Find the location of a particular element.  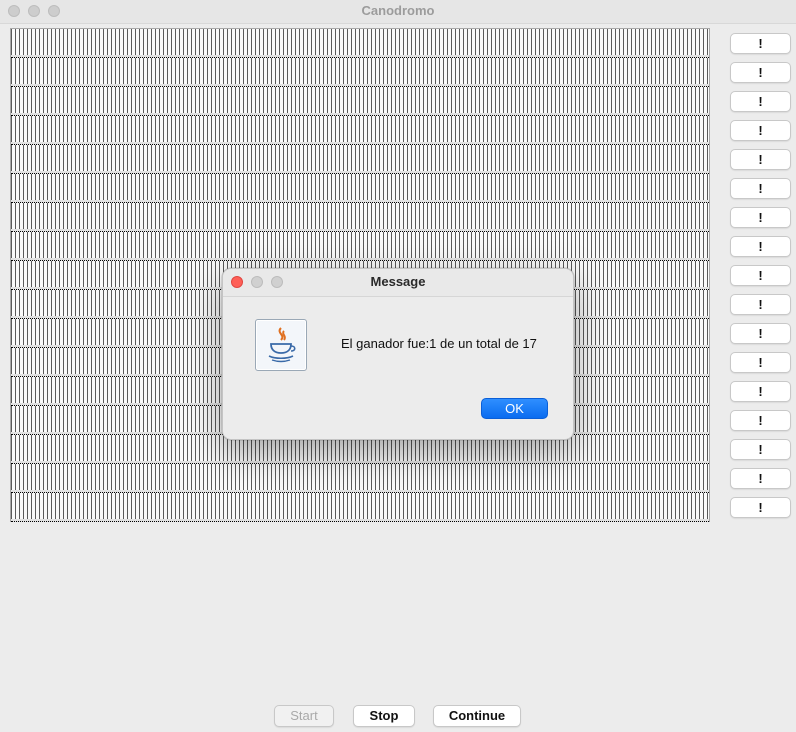

ok-button: OK is located at coordinates (514, 408).